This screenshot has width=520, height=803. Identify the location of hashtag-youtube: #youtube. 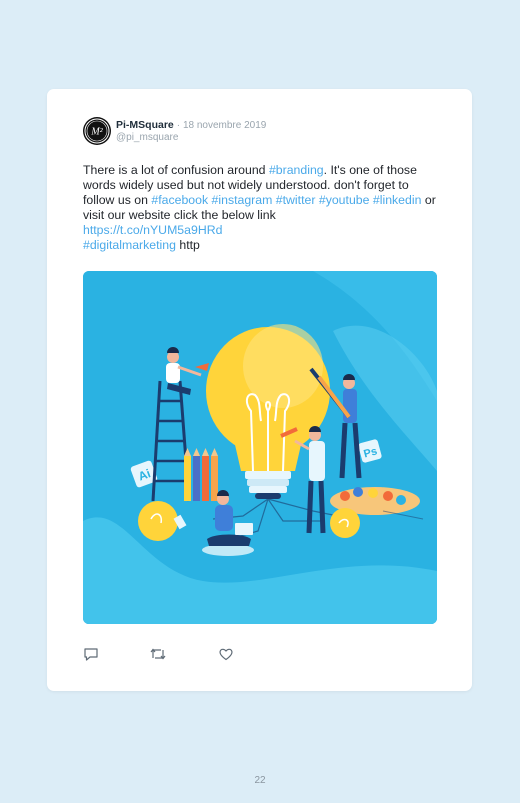
(344, 200).